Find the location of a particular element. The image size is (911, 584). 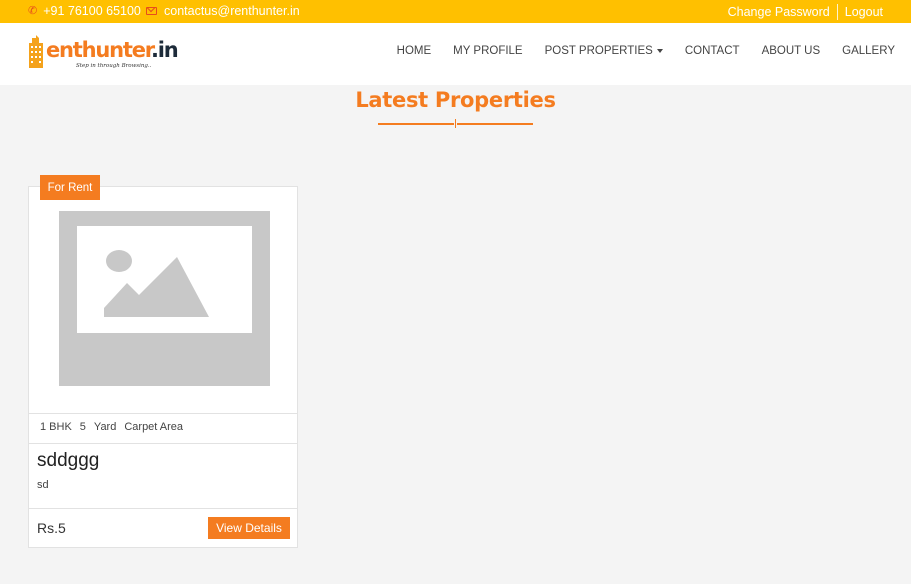

building-logo-icon is located at coordinates (36, 51).